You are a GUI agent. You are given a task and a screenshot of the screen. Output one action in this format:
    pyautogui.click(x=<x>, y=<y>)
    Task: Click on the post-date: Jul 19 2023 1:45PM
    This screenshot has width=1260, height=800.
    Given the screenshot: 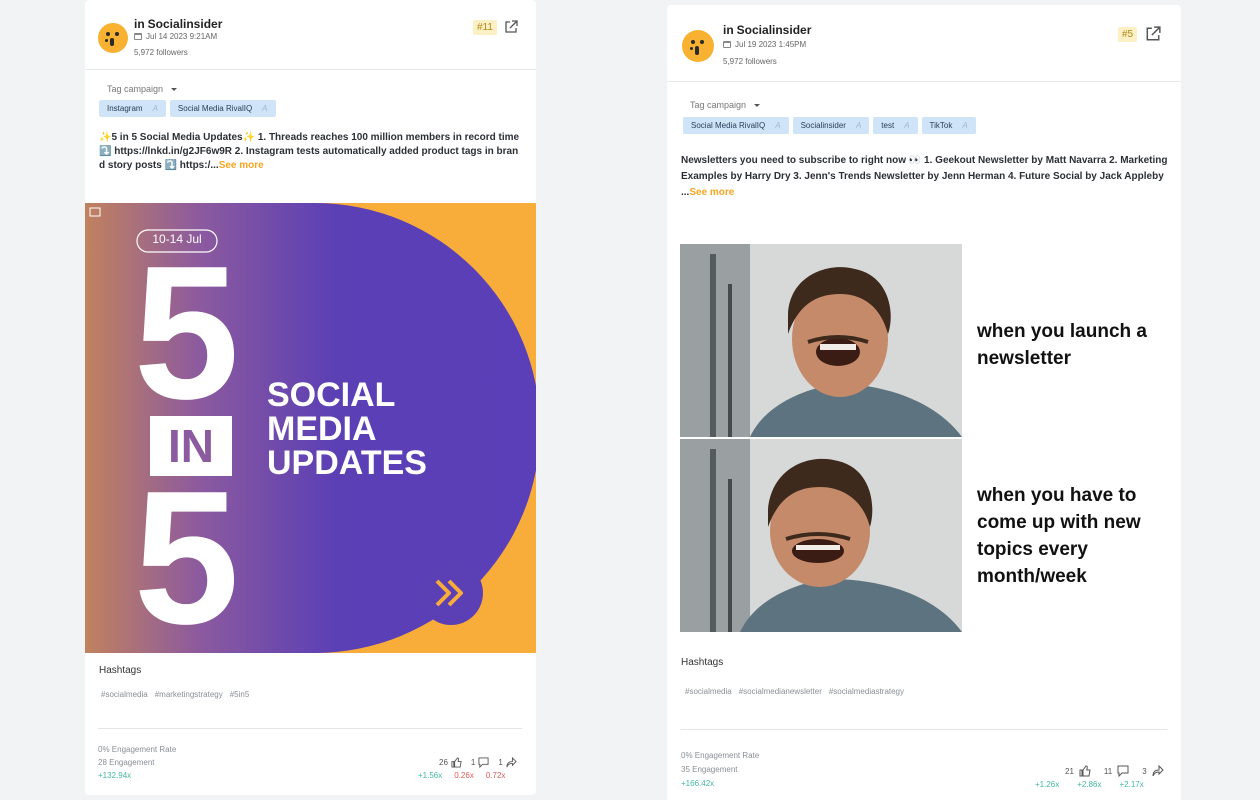 What is the action you would take?
    pyautogui.click(x=764, y=44)
    